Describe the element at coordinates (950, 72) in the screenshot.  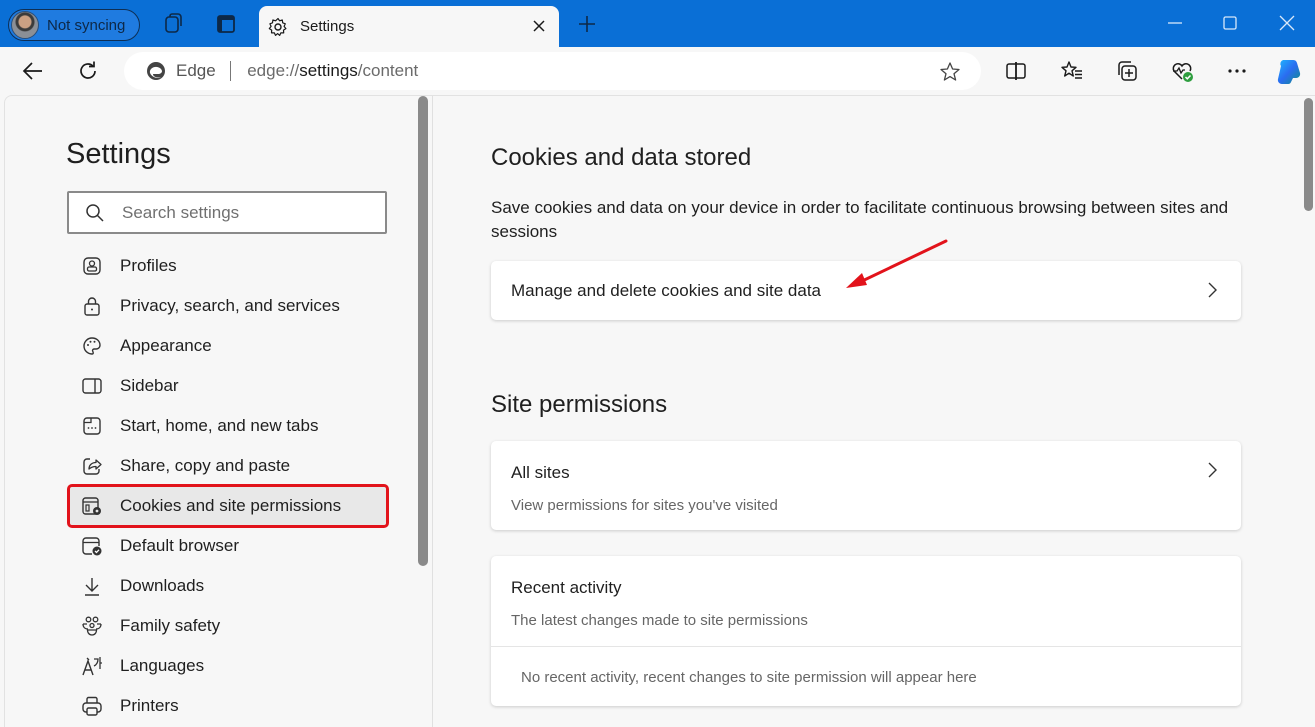
I see `star-icon` at that location.